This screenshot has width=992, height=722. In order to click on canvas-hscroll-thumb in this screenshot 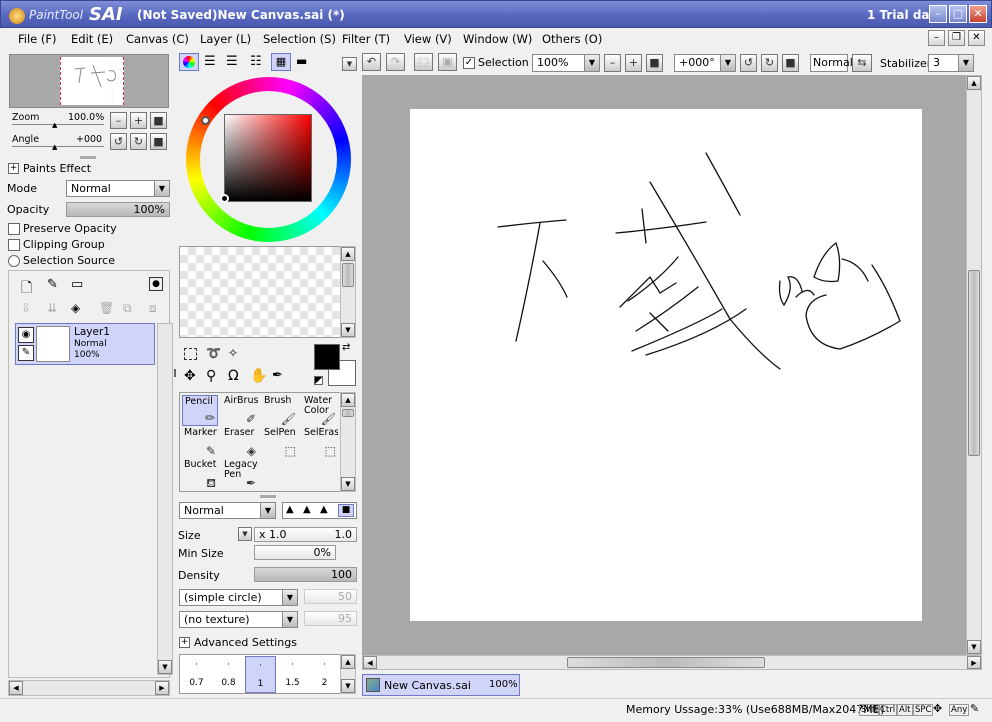, I will do `click(666, 662)`.